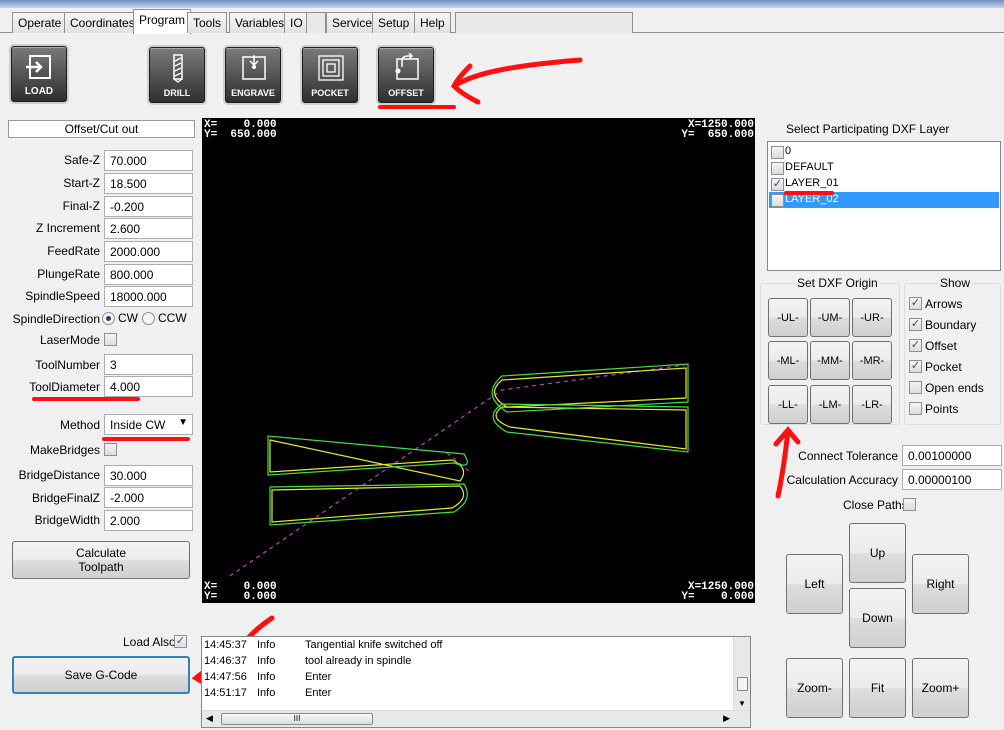 The image size is (1004, 730). What do you see at coordinates (432, 22) in the screenshot?
I see `tab-help: Help` at bounding box center [432, 22].